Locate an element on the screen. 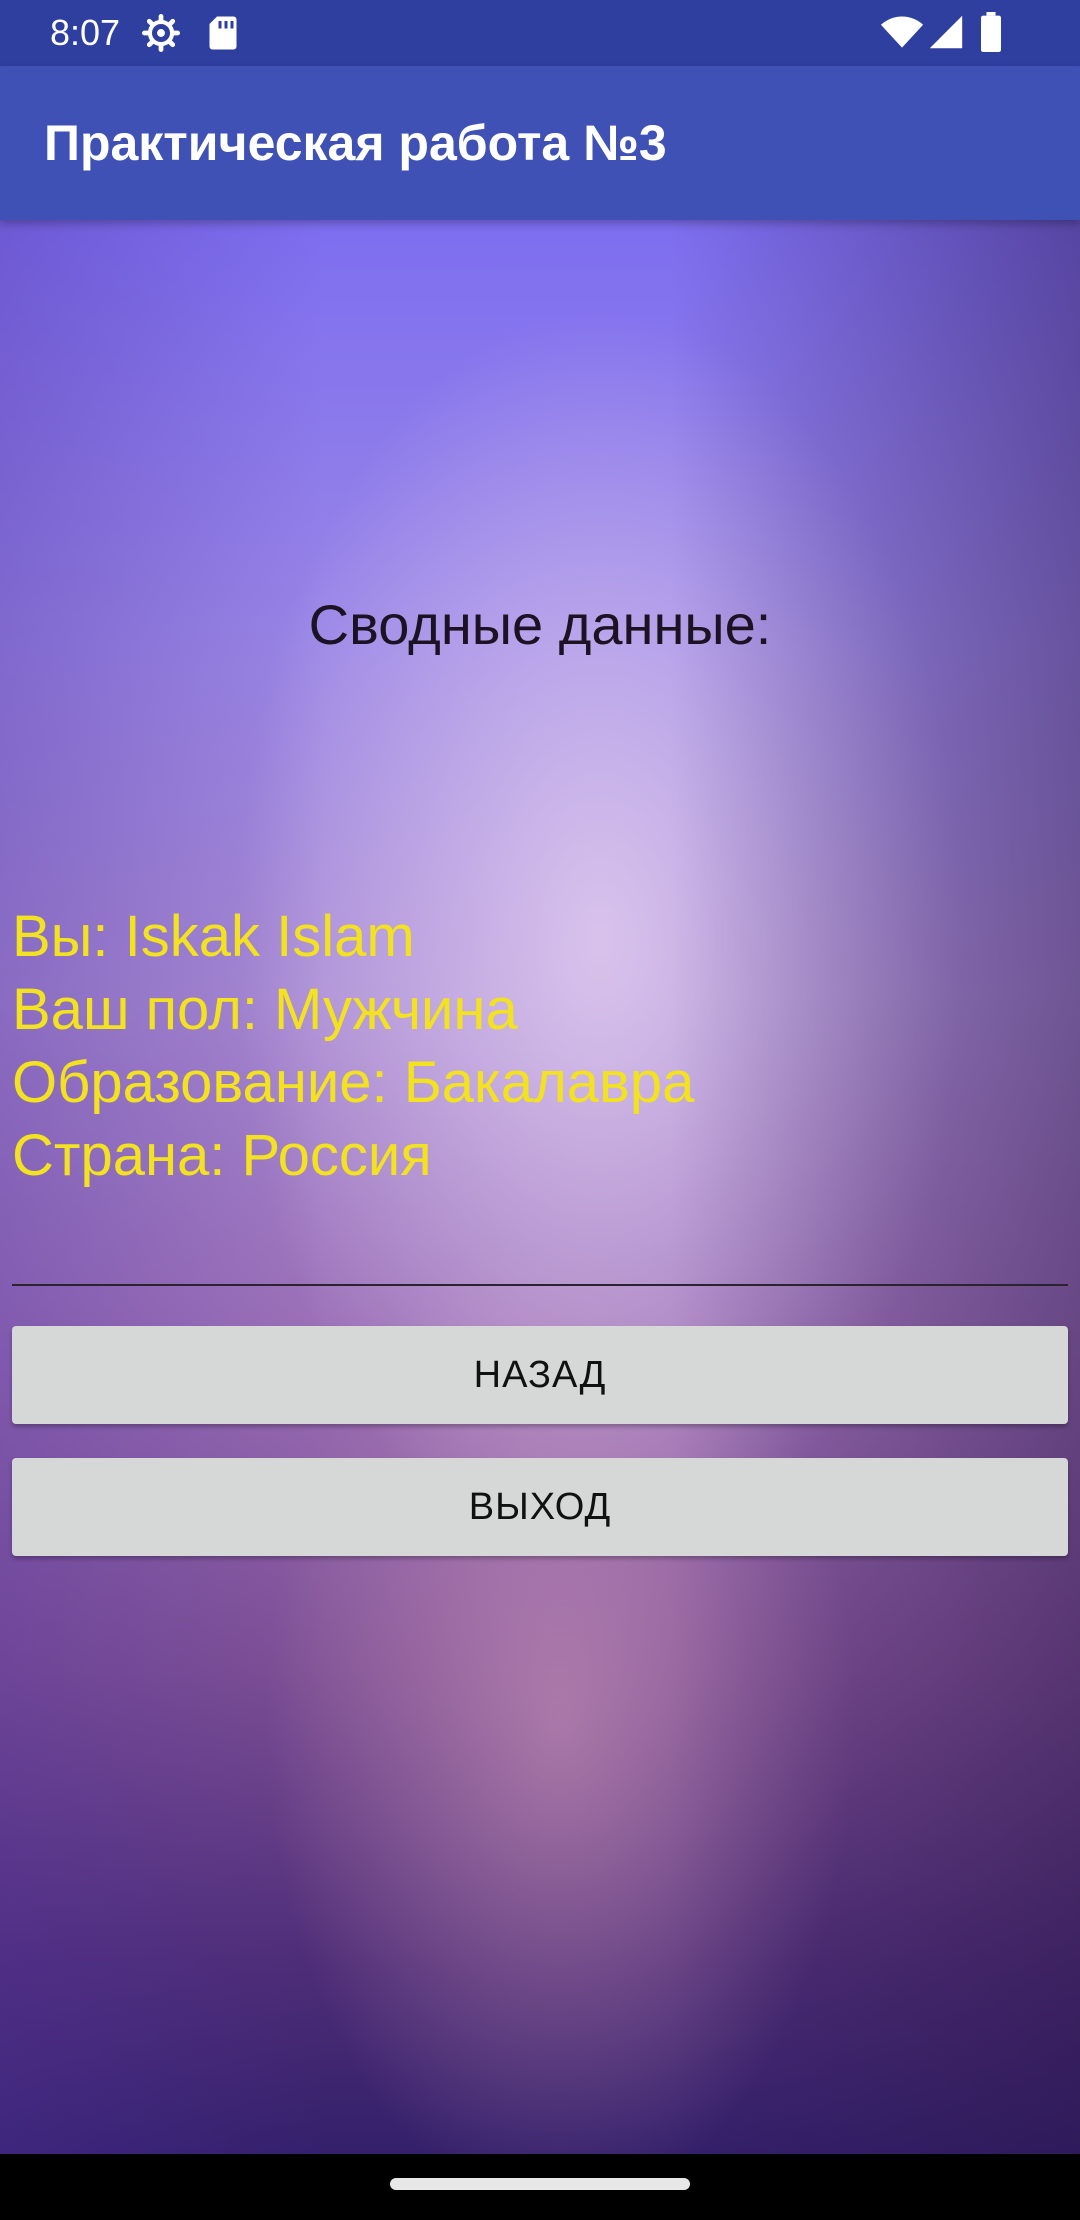  exit-button: ВЫХОД is located at coordinates (540, 1507).